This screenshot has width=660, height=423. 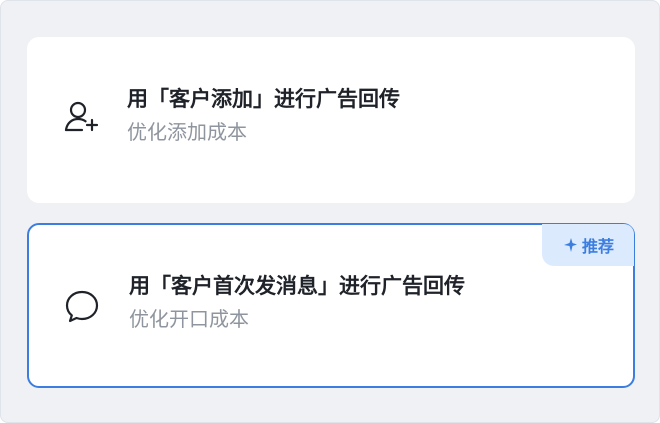 What do you see at coordinates (263, 99) in the screenshot?
I see `option-title: 用「客户添加」进行广告回传` at bounding box center [263, 99].